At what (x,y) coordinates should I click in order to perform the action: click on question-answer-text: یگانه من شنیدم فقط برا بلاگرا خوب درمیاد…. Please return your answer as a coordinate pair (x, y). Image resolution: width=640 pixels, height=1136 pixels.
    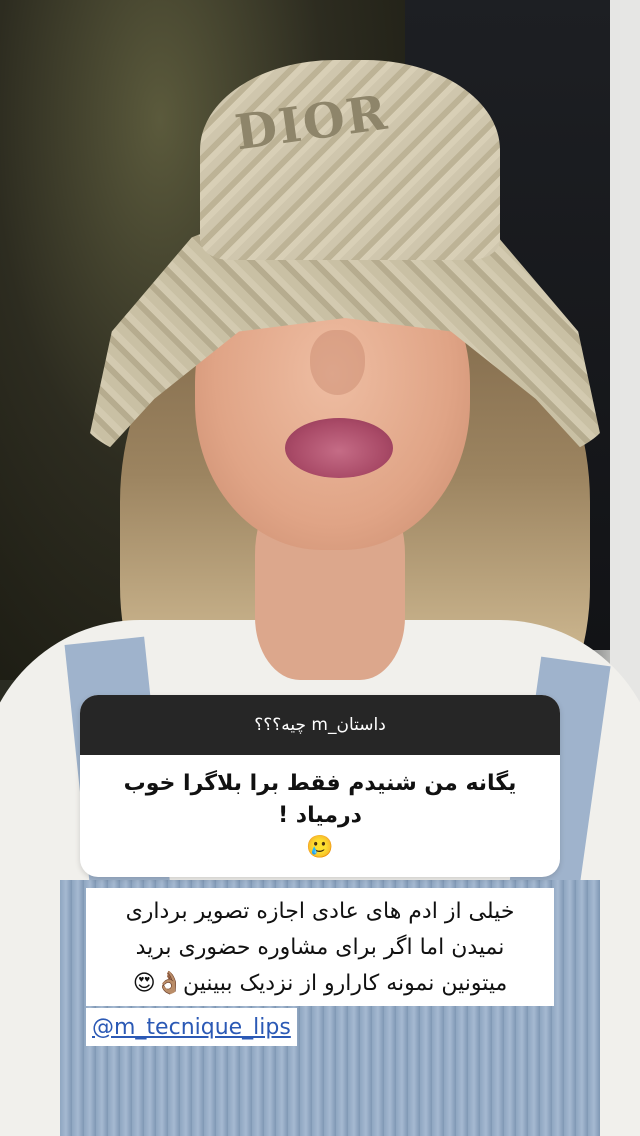
    Looking at the image, I should click on (320, 799).